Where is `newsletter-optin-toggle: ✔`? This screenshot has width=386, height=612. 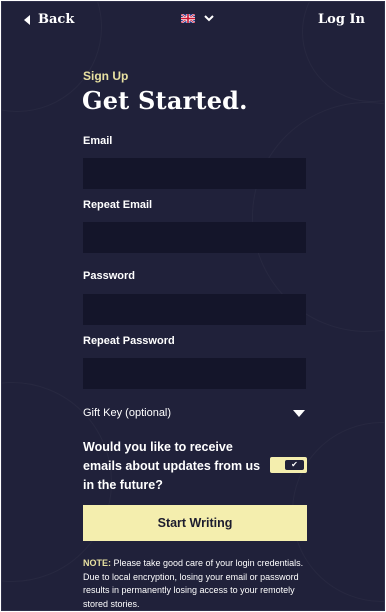
newsletter-optin-toggle: ✔ is located at coordinates (288, 465).